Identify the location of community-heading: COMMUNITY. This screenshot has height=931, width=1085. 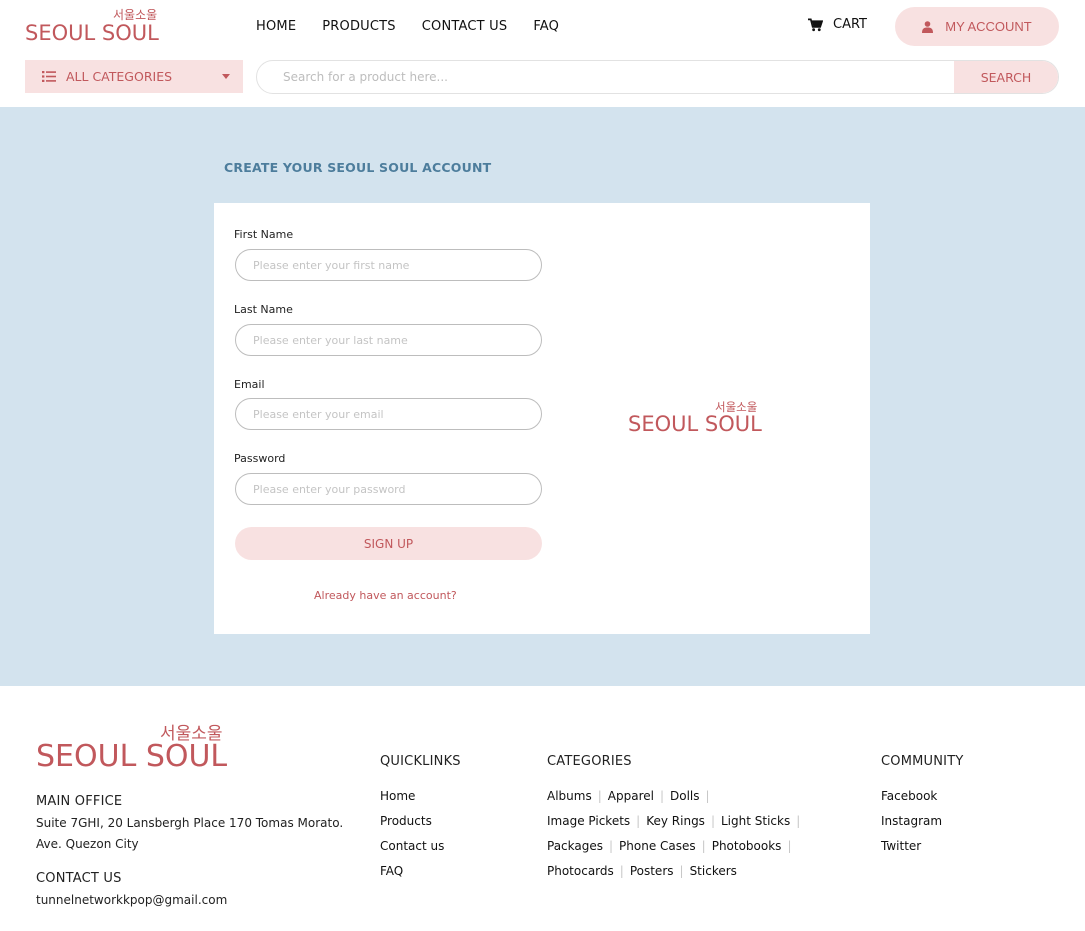
(922, 761).